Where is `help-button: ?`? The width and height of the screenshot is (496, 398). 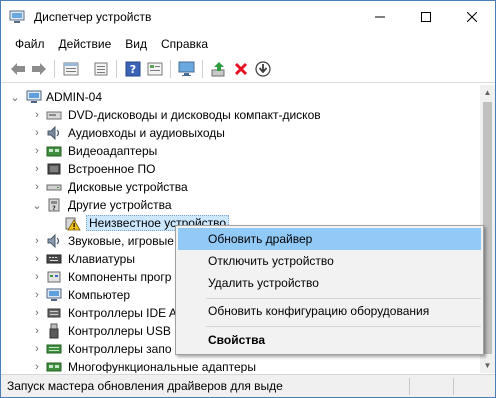
help-button: ? is located at coordinates (133, 69).